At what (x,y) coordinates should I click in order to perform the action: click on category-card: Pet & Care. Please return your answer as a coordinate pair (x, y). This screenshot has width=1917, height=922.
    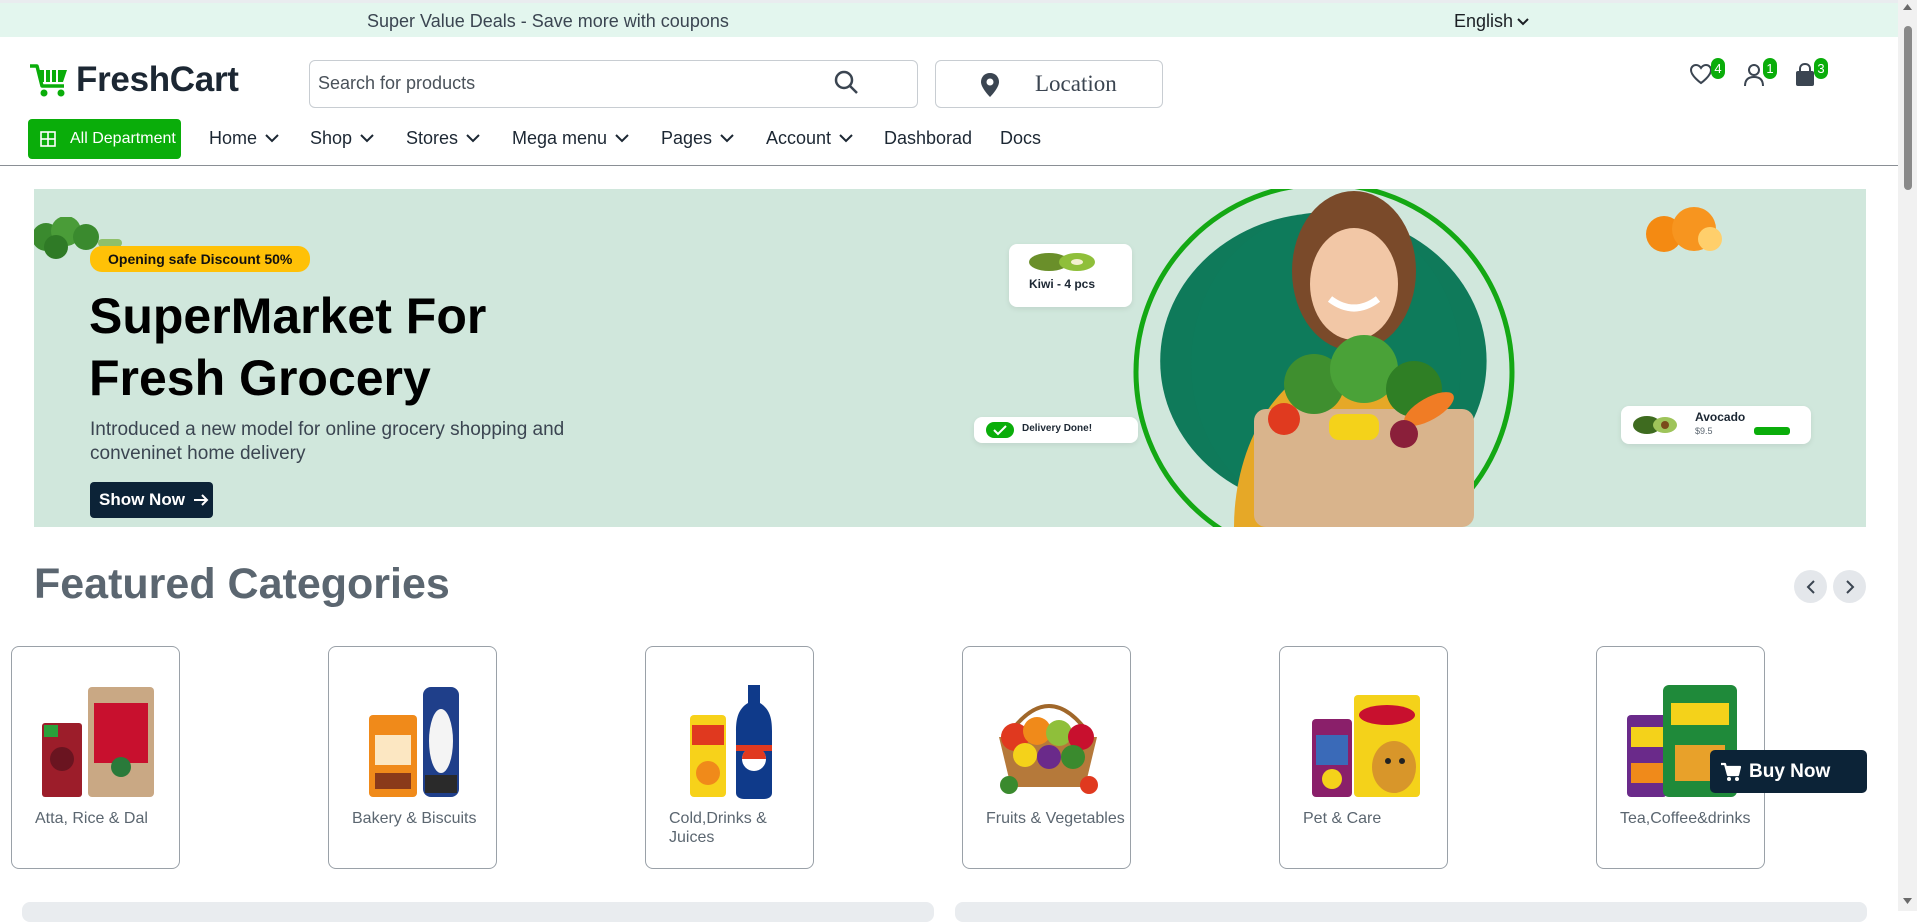
    Looking at the image, I should click on (1363, 757).